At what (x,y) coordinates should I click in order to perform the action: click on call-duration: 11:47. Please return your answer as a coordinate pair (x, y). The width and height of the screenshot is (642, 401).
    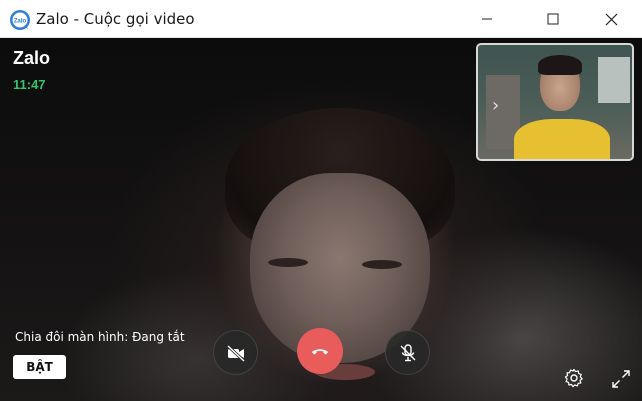
    Looking at the image, I should click on (29, 84).